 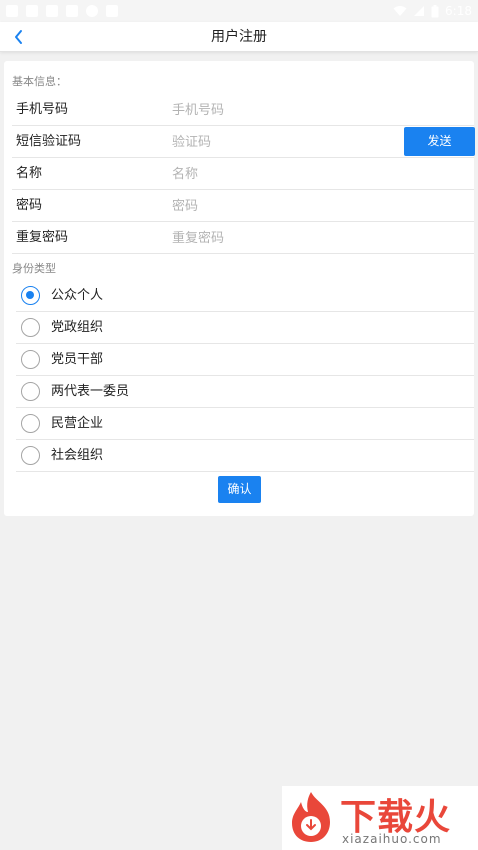 I want to click on system-icons: 6:18, so click(x=432, y=11).